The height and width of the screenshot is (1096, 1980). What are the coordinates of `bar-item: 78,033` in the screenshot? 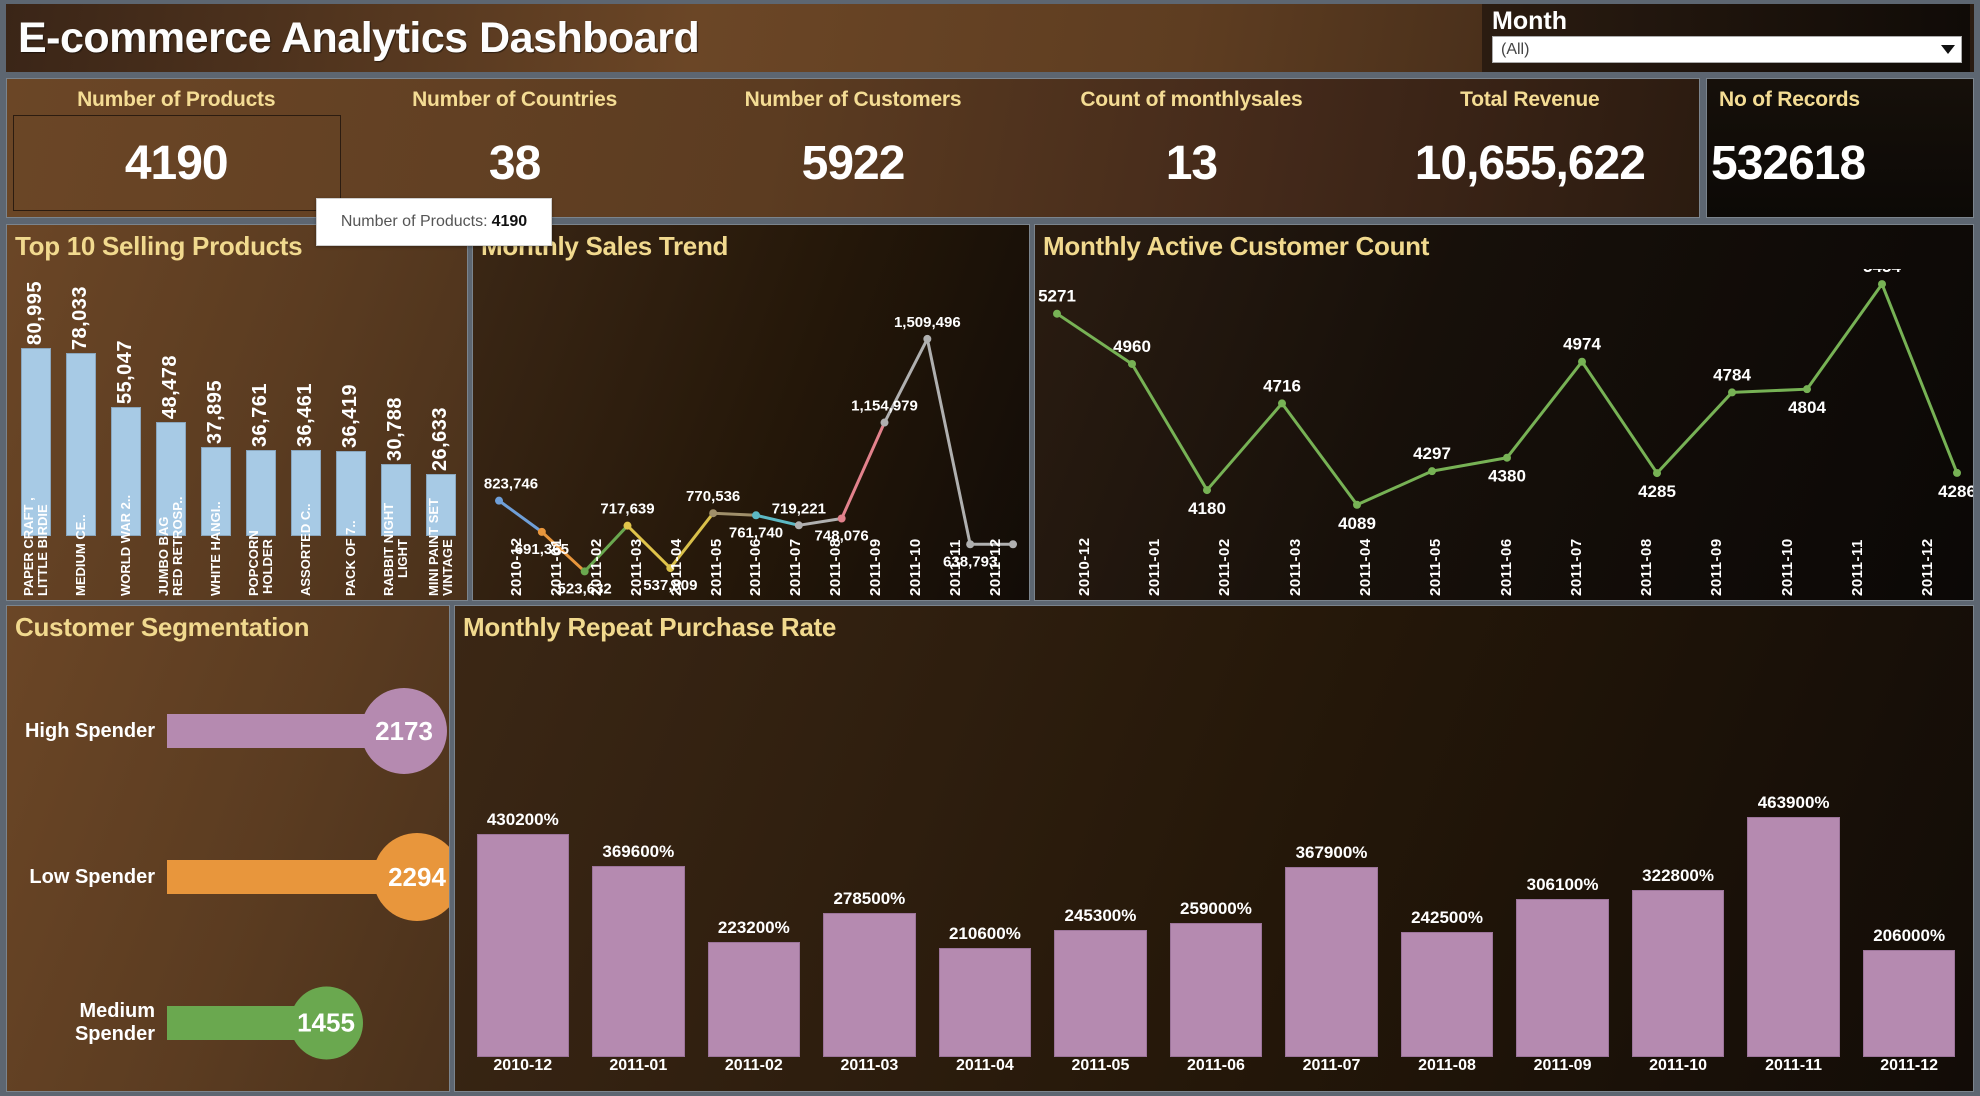 It's located at (80, 408).